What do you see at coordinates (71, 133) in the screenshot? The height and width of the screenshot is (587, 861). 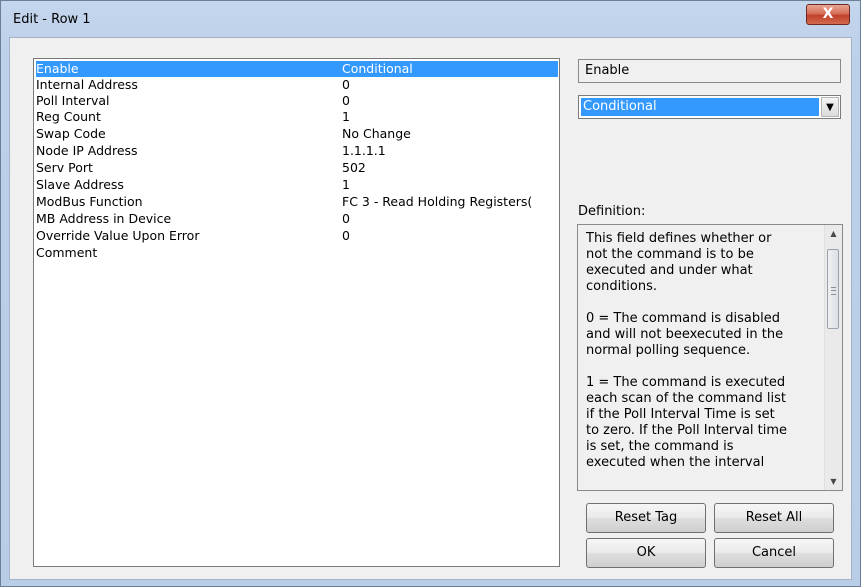 I see `property-key: Swap Code` at bounding box center [71, 133].